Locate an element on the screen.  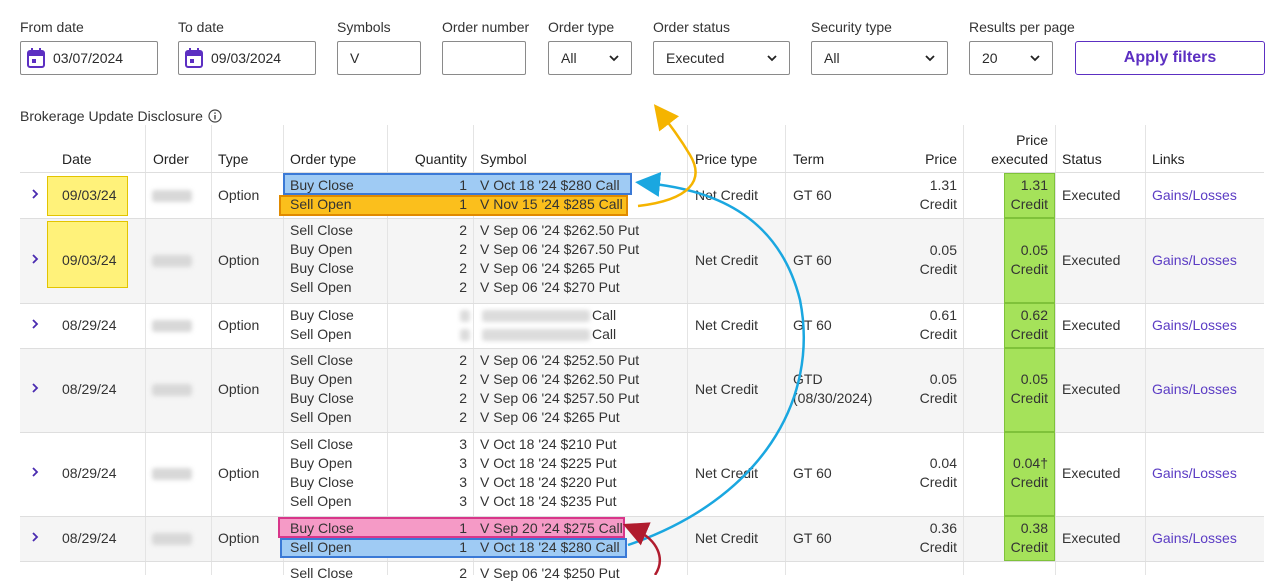
info-icon is located at coordinates (215, 116).